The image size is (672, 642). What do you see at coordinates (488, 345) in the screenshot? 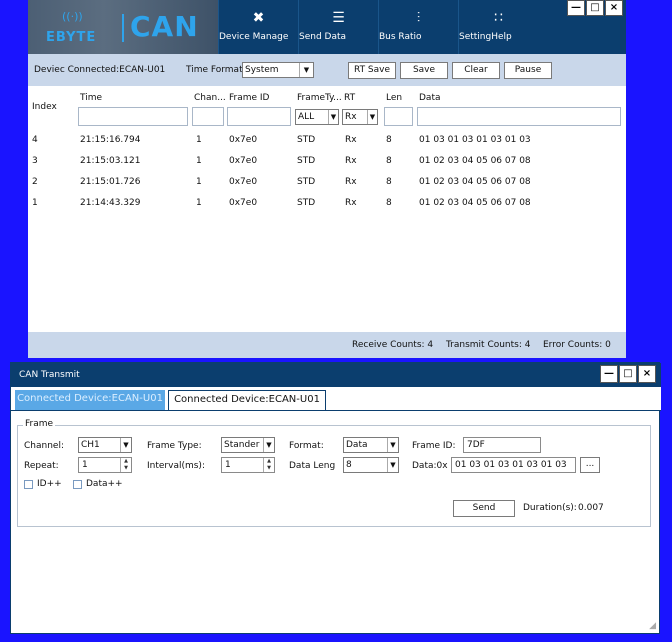
I see `transmit-counts: Transmit Counts: 4` at bounding box center [488, 345].